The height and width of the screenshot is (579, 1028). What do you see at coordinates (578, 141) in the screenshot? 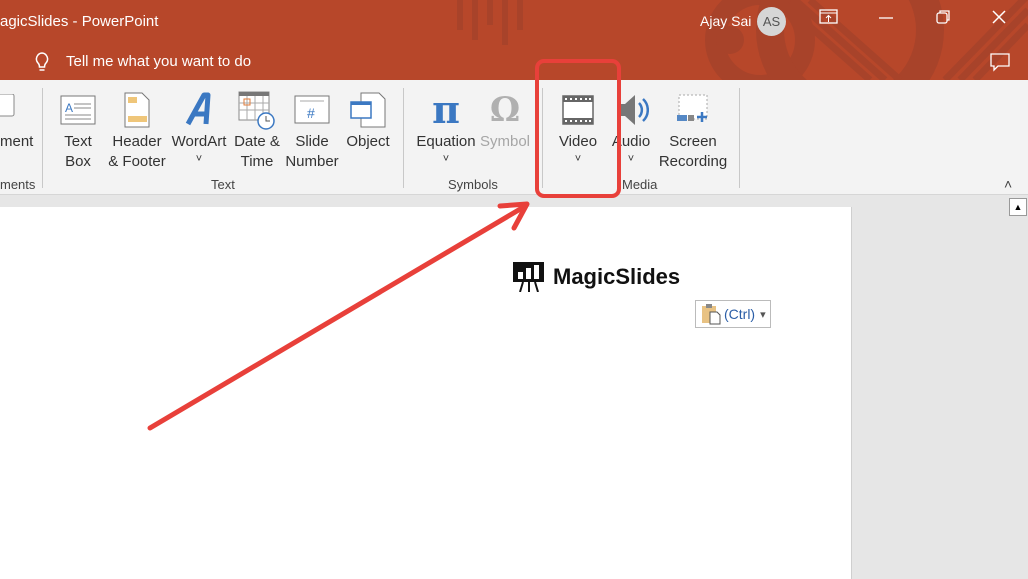
I see `label: Video` at bounding box center [578, 141].